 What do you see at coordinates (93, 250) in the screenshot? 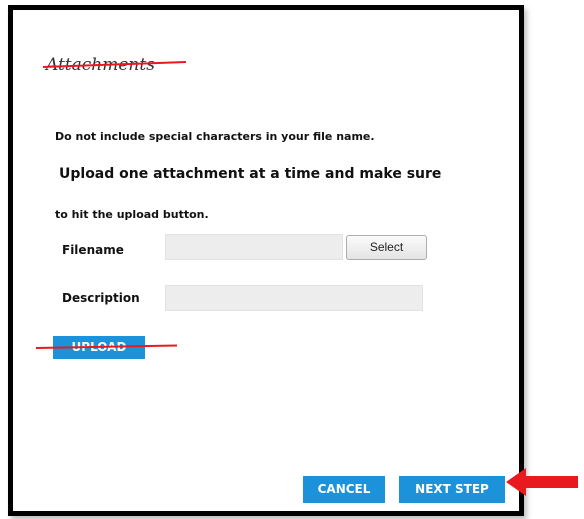
I see `filename-label: Filename` at bounding box center [93, 250].